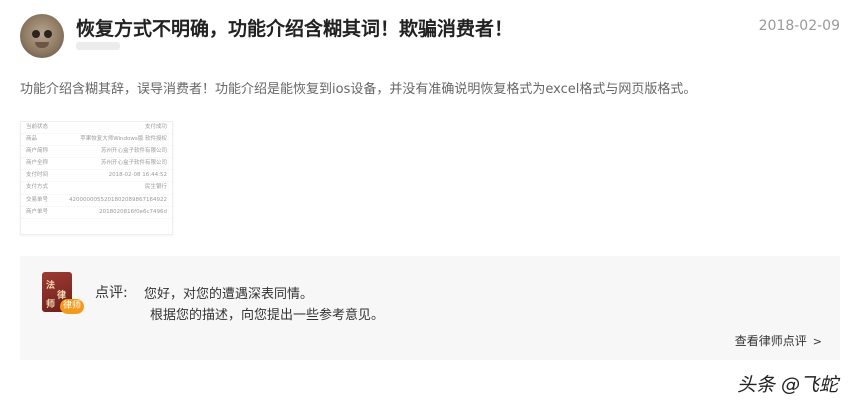 This screenshot has height=408, width=852. I want to click on lawyer-avatar: 法 律 师 律师, so click(63, 293).